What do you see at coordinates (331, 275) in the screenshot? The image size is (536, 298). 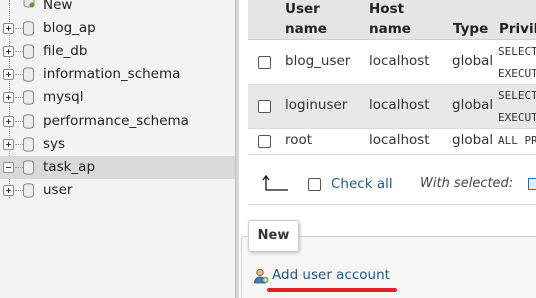 I see `add-user-account-label: Add user account` at bounding box center [331, 275].